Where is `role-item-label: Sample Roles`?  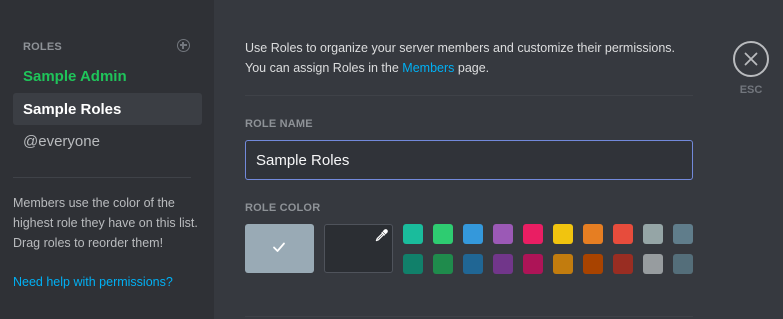
role-item-label: Sample Roles is located at coordinates (72, 109).